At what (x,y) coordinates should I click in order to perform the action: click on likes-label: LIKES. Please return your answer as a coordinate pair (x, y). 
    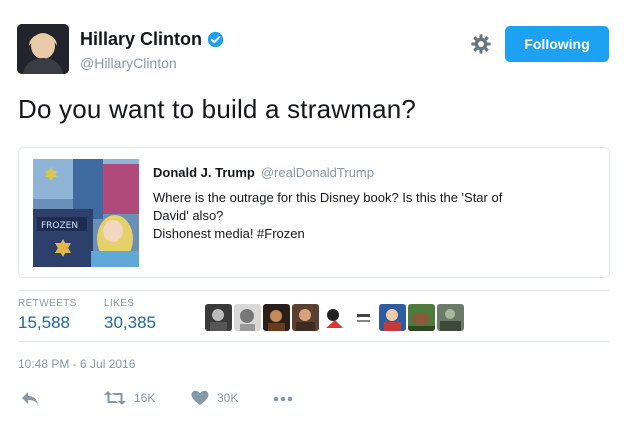
    Looking at the image, I should click on (119, 303).